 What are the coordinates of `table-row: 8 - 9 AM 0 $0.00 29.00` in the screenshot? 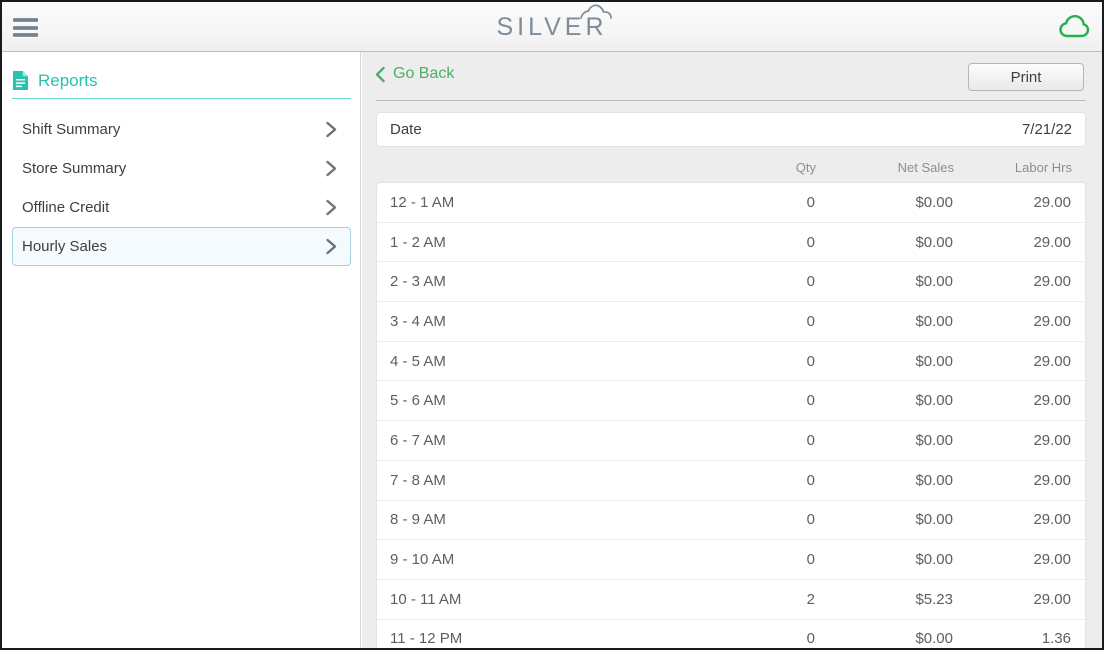 It's located at (731, 521).